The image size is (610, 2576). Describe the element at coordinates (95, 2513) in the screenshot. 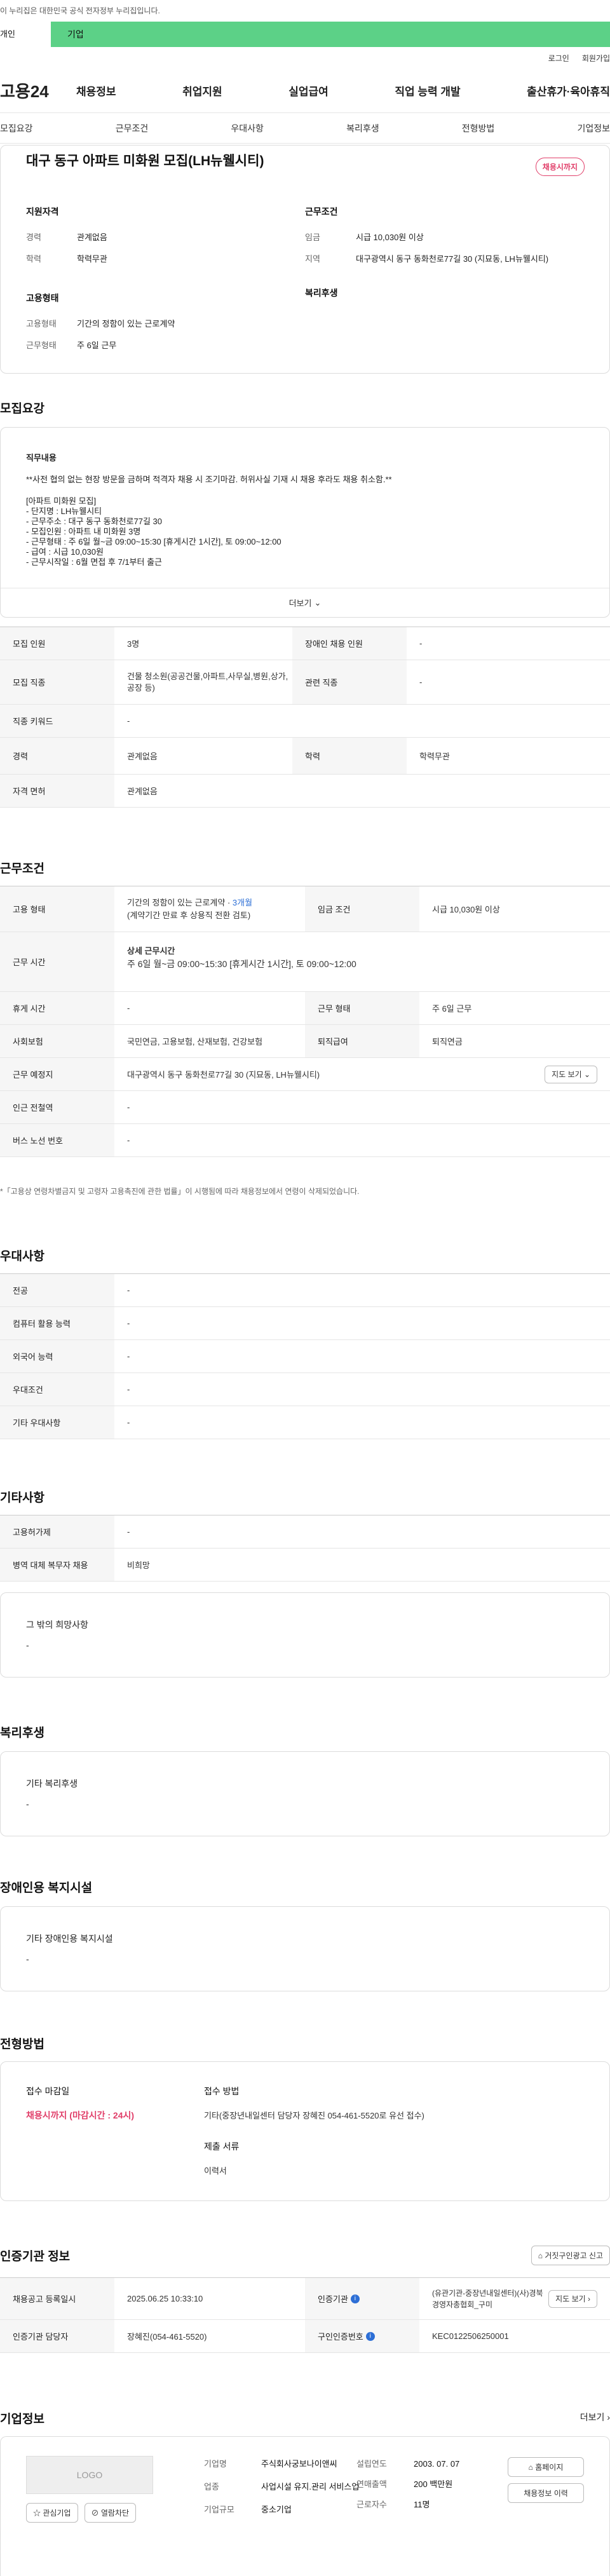

I see `block-icon: ⊘` at that location.